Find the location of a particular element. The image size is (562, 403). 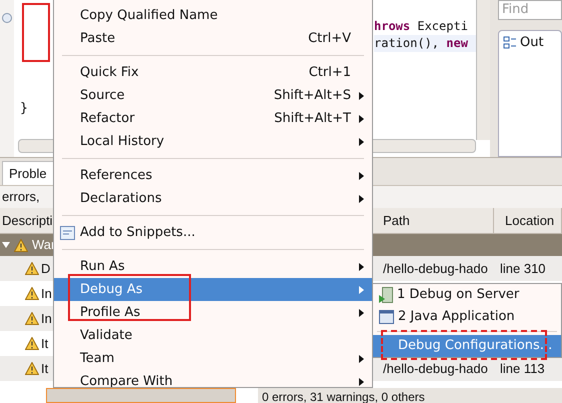

expand-icon is located at coordinates (6, 245).